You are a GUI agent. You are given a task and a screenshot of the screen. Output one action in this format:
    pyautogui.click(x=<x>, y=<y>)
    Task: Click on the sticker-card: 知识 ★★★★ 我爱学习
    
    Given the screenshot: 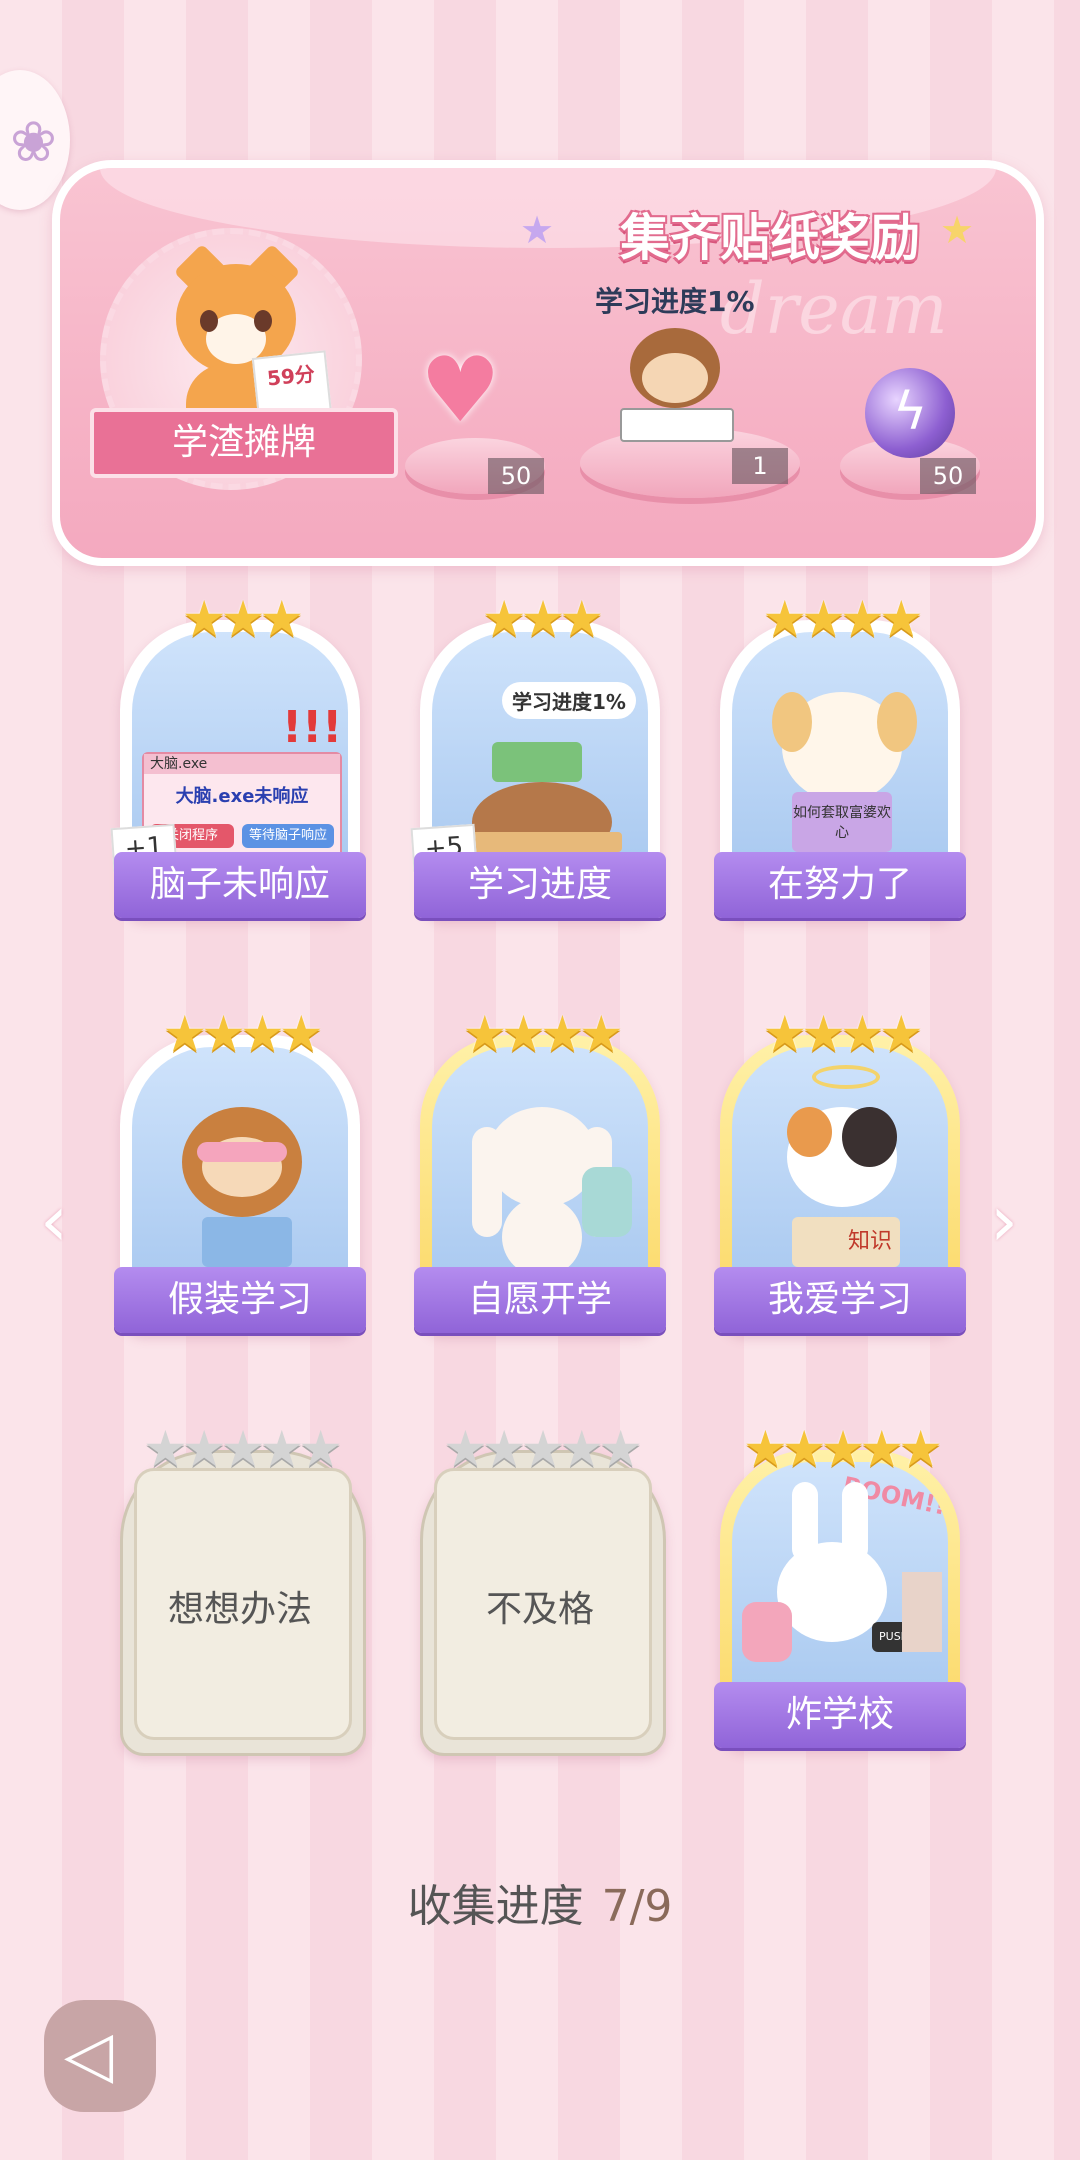 What is the action you would take?
    pyautogui.click(x=840, y=1170)
    